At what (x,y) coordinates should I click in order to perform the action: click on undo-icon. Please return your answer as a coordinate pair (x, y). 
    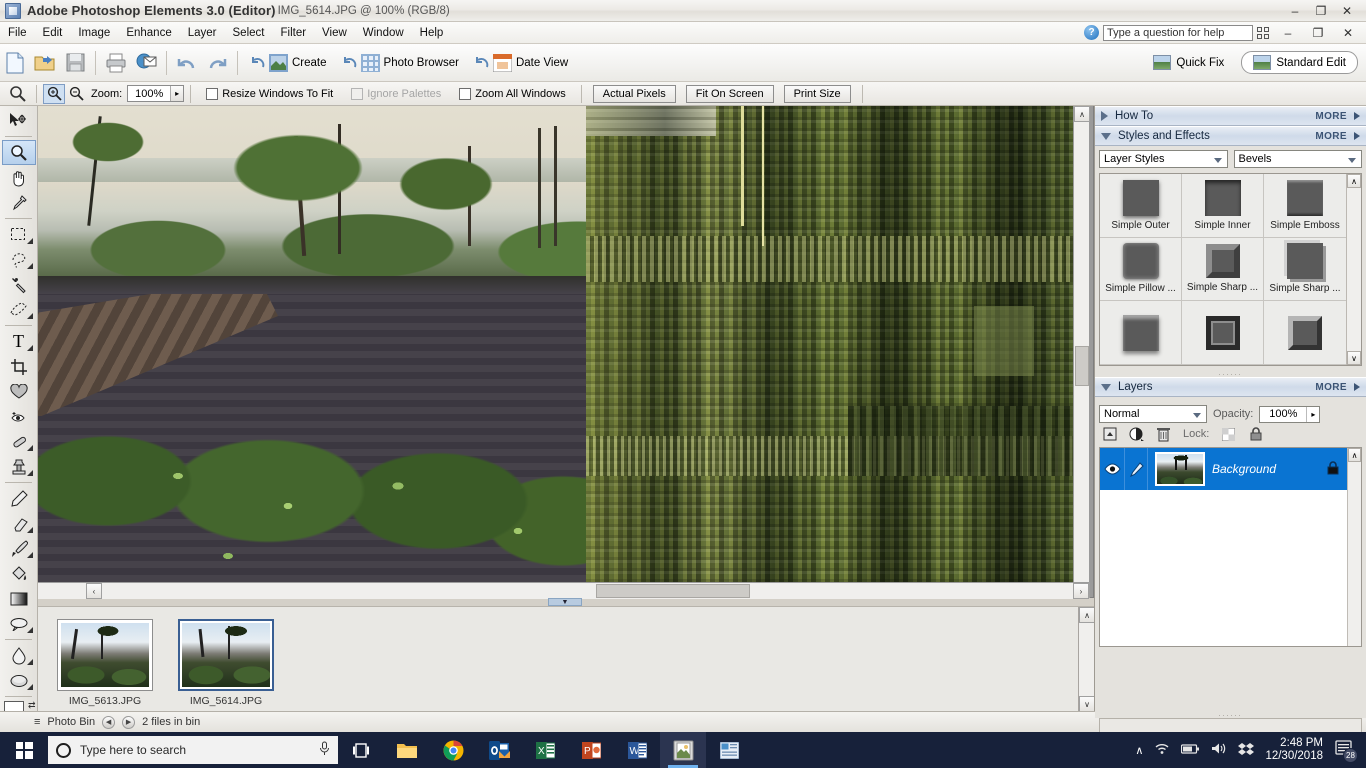
    Looking at the image, I should click on (187, 63).